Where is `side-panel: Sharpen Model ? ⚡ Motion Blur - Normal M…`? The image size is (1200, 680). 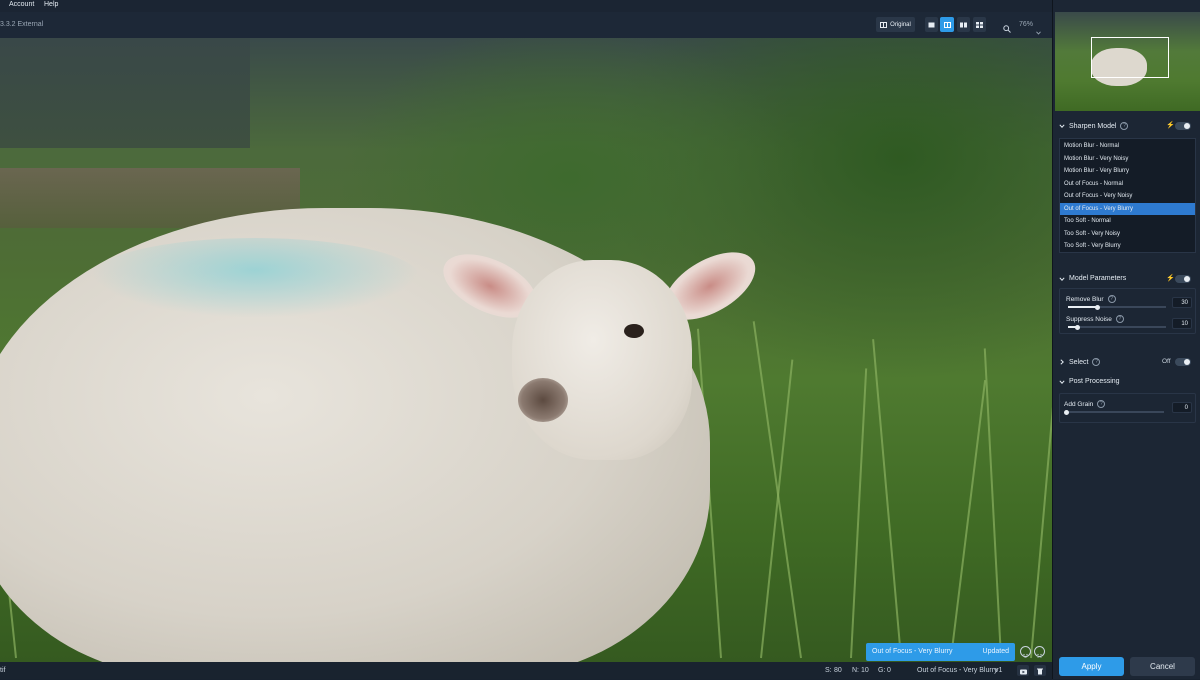 side-panel: Sharpen Model ? ⚡ Motion Blur - Normal M… is located at coordinates (1126, 339).